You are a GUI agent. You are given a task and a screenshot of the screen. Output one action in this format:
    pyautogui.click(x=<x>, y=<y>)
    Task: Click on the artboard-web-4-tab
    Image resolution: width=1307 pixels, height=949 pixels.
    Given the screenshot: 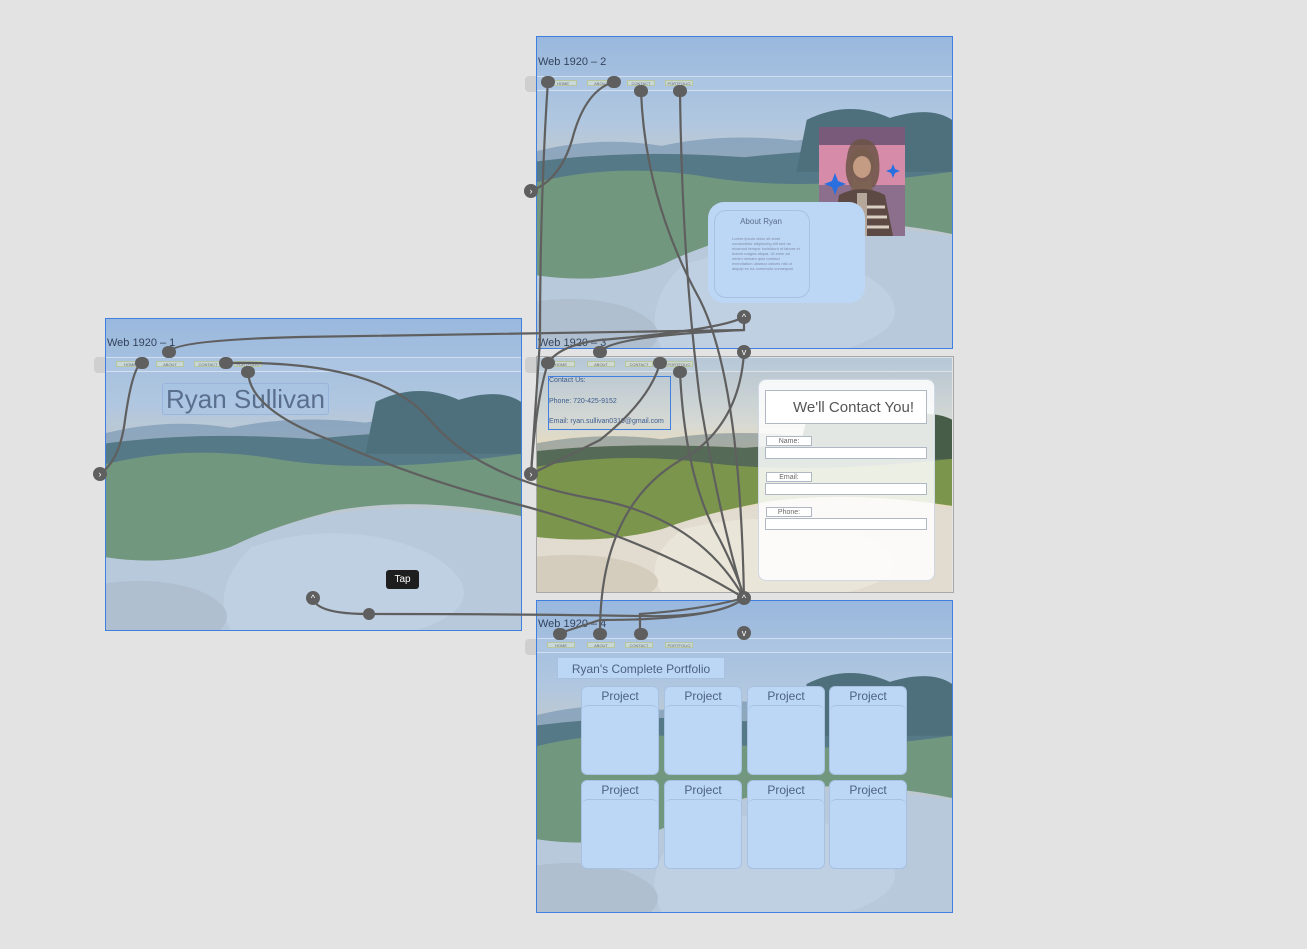 What is the action you would take?
    pyautogui.click(x=531, y=647)
    